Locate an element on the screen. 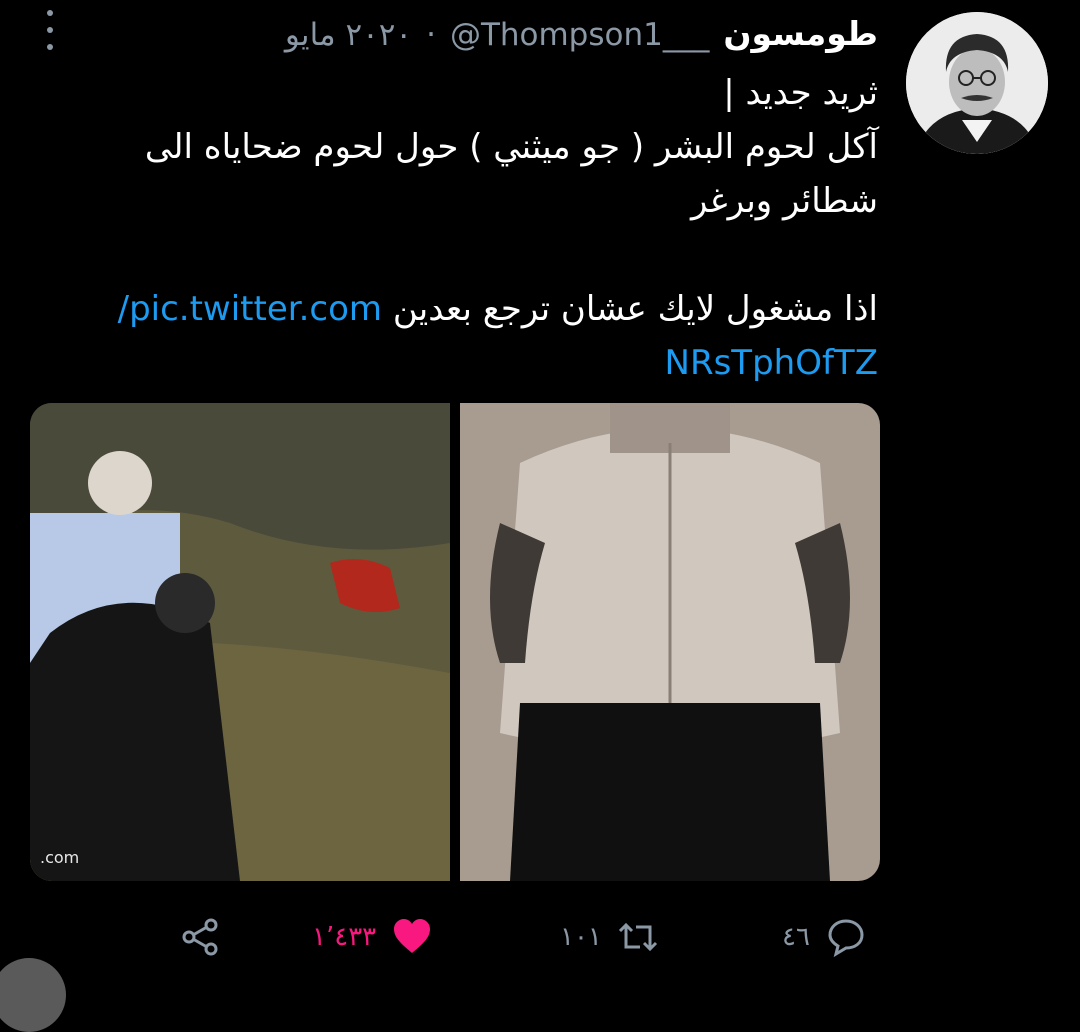 This screenshot has height=1032, width=1080. author-avatar is located at coordinates (977, 83).